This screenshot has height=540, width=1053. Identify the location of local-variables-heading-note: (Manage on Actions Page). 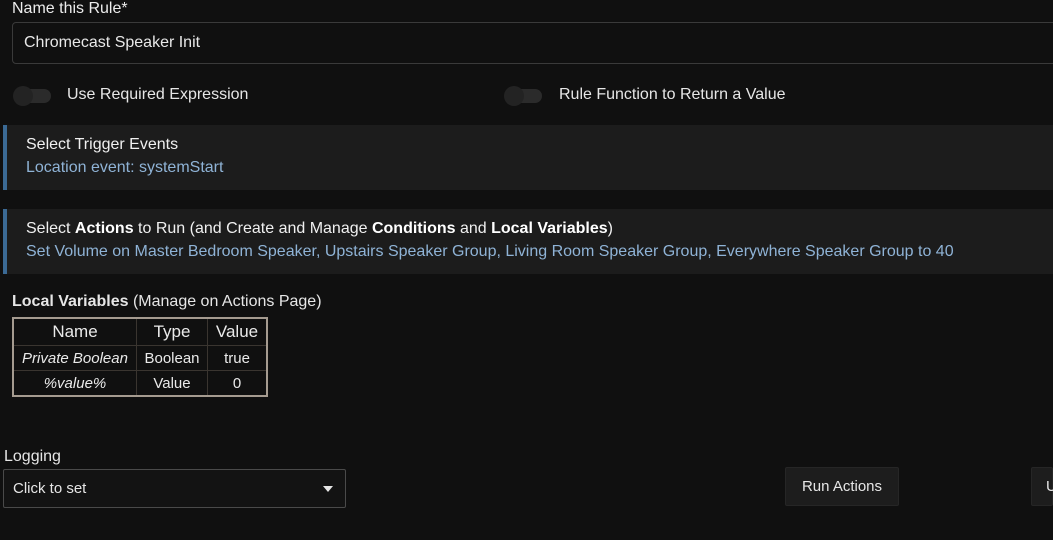
(225, 301).